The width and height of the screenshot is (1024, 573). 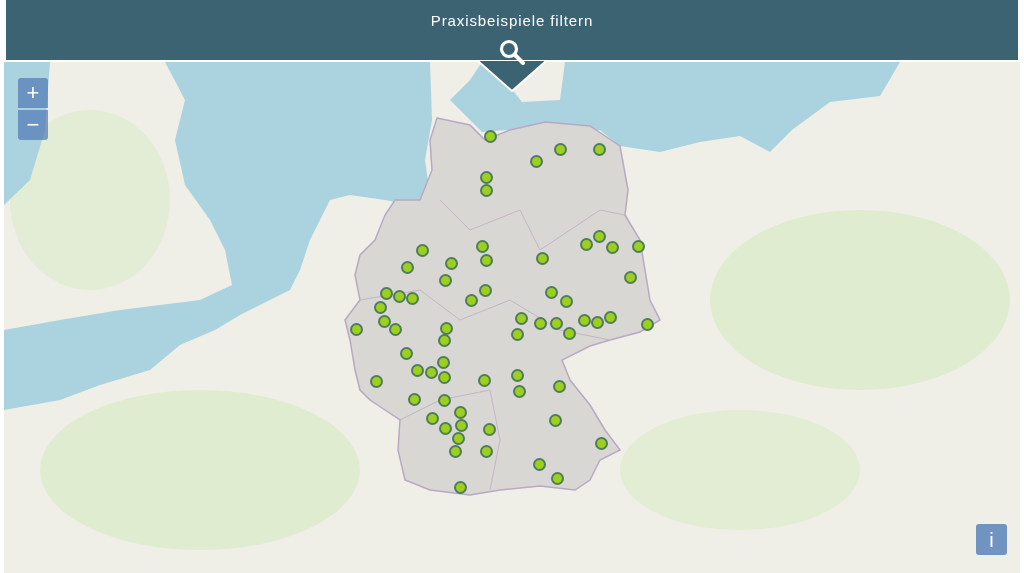 I want to click on zoom-out-button: −, so click(x=33, y=125).